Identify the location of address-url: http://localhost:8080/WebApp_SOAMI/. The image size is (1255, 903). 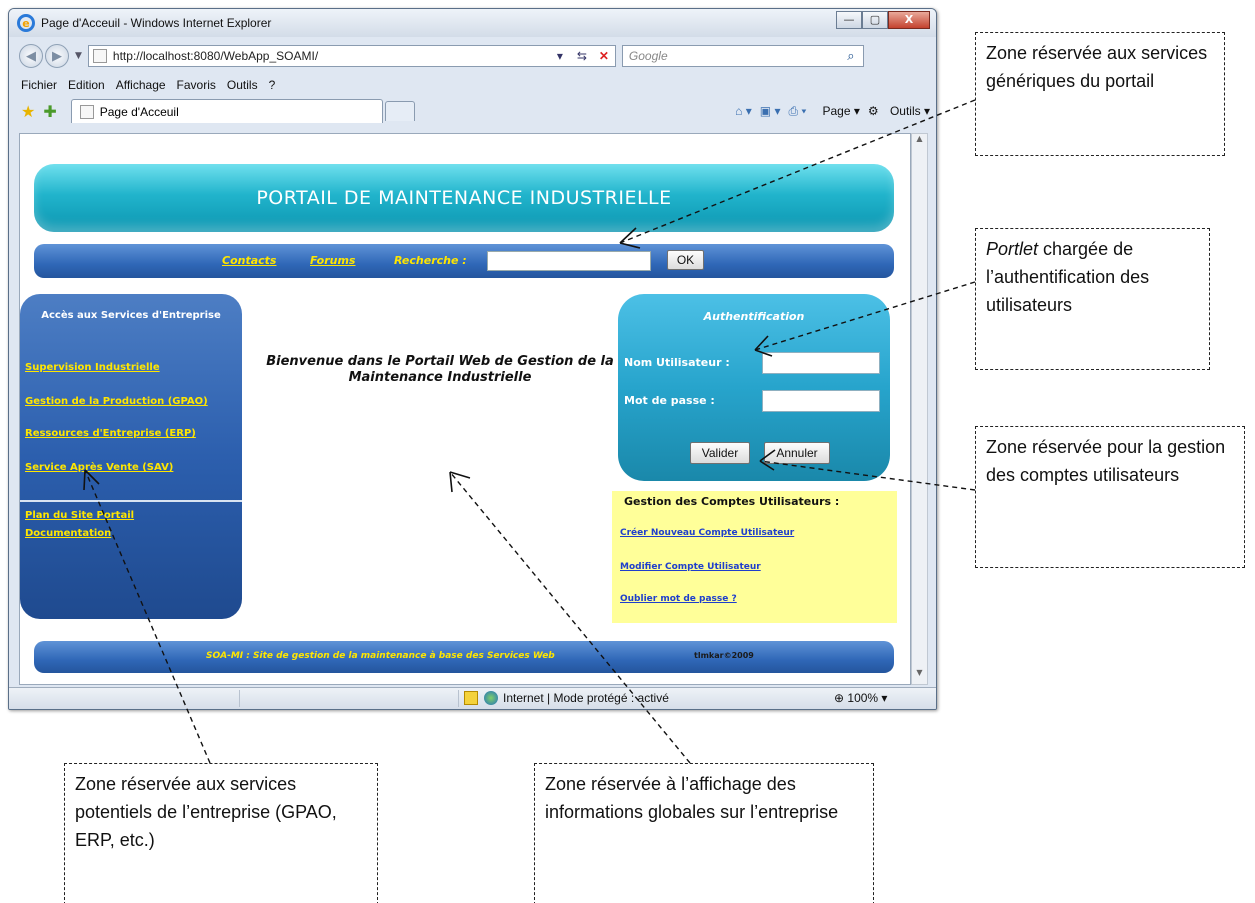
(331, 56).